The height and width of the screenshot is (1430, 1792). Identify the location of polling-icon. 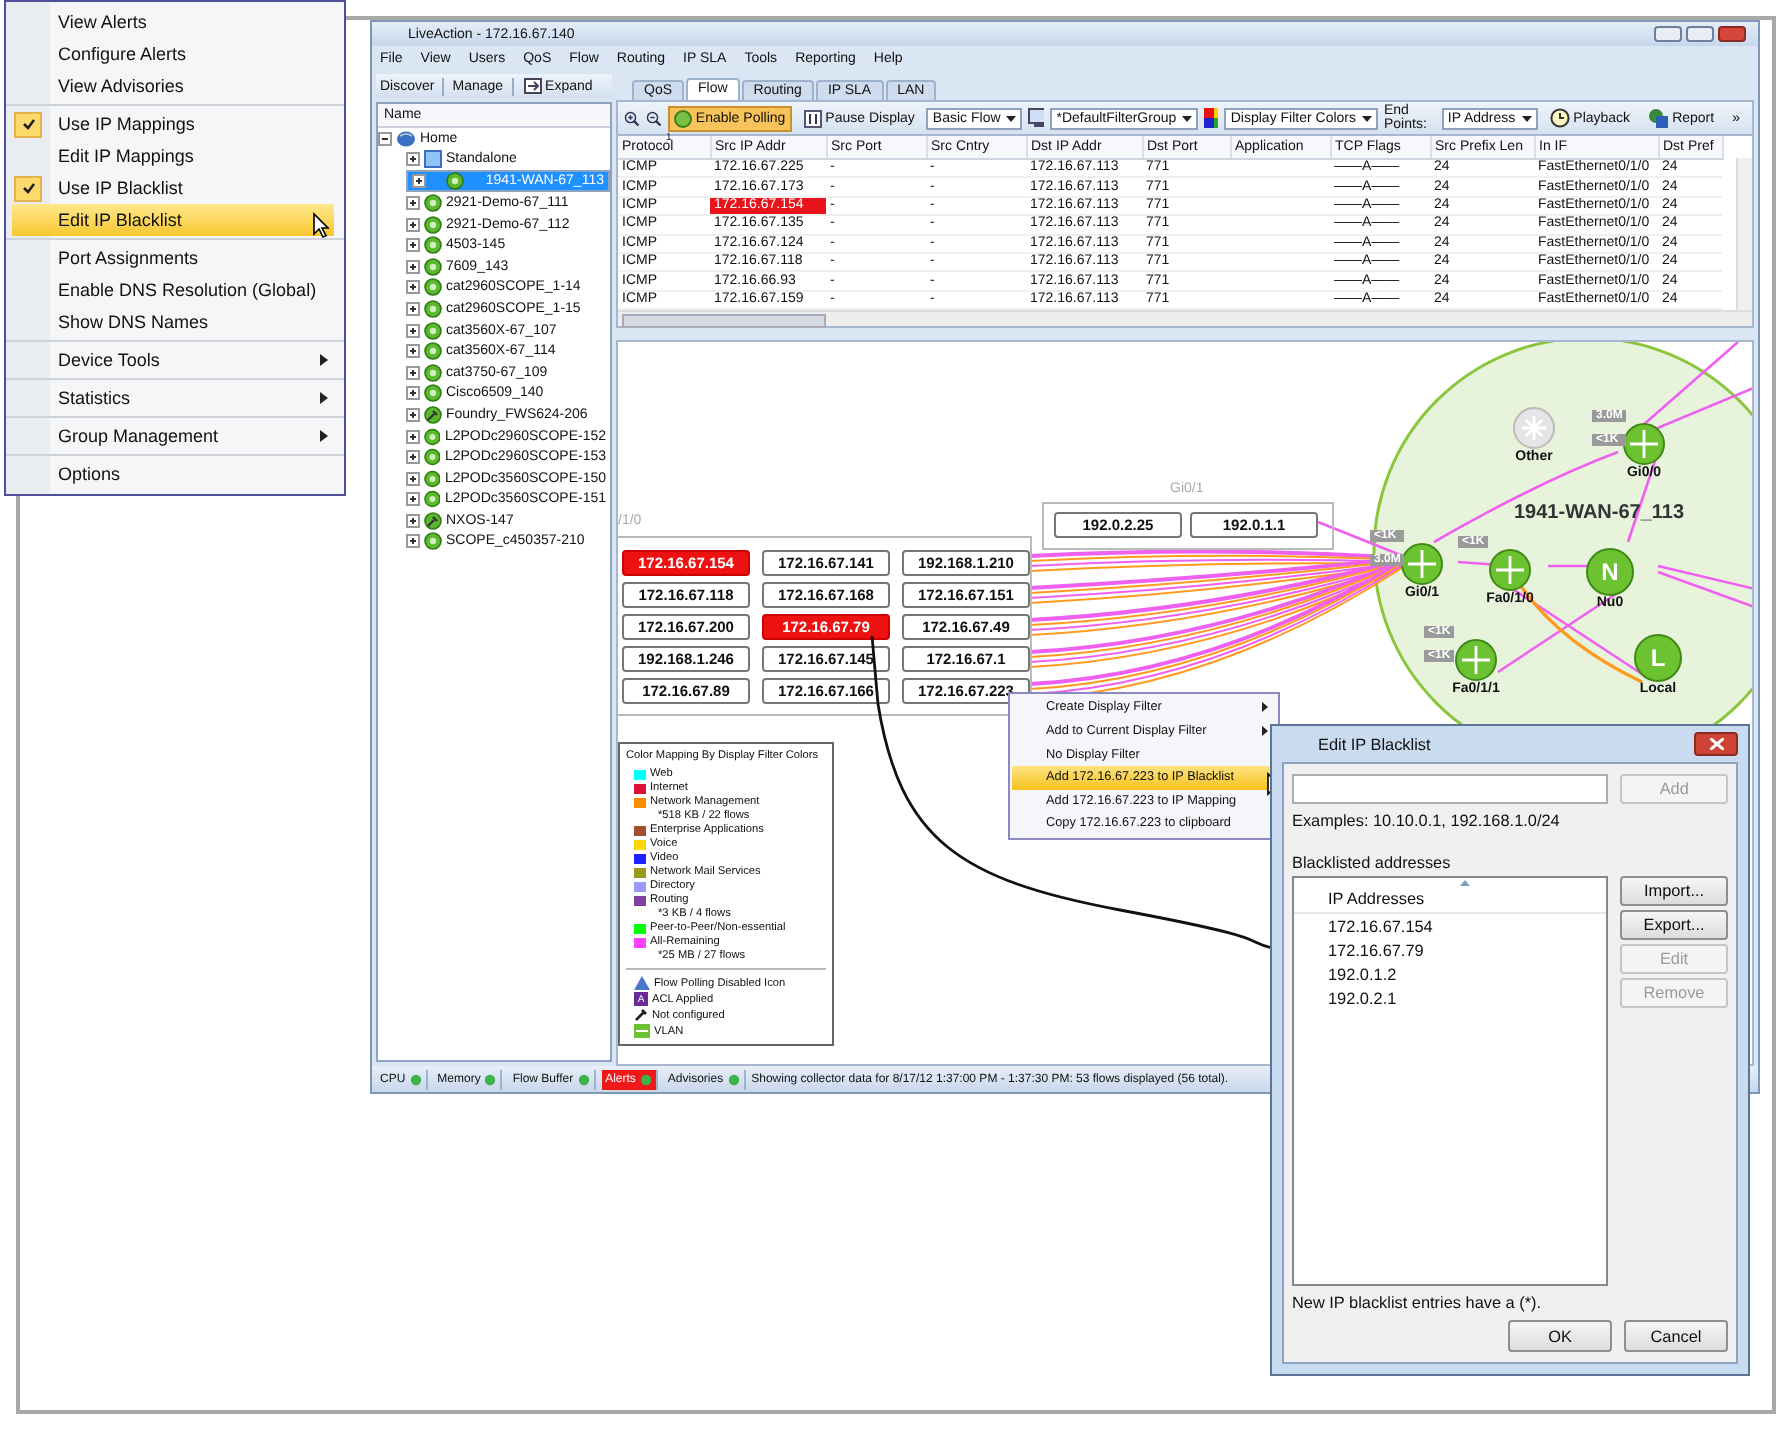
(682, 118).